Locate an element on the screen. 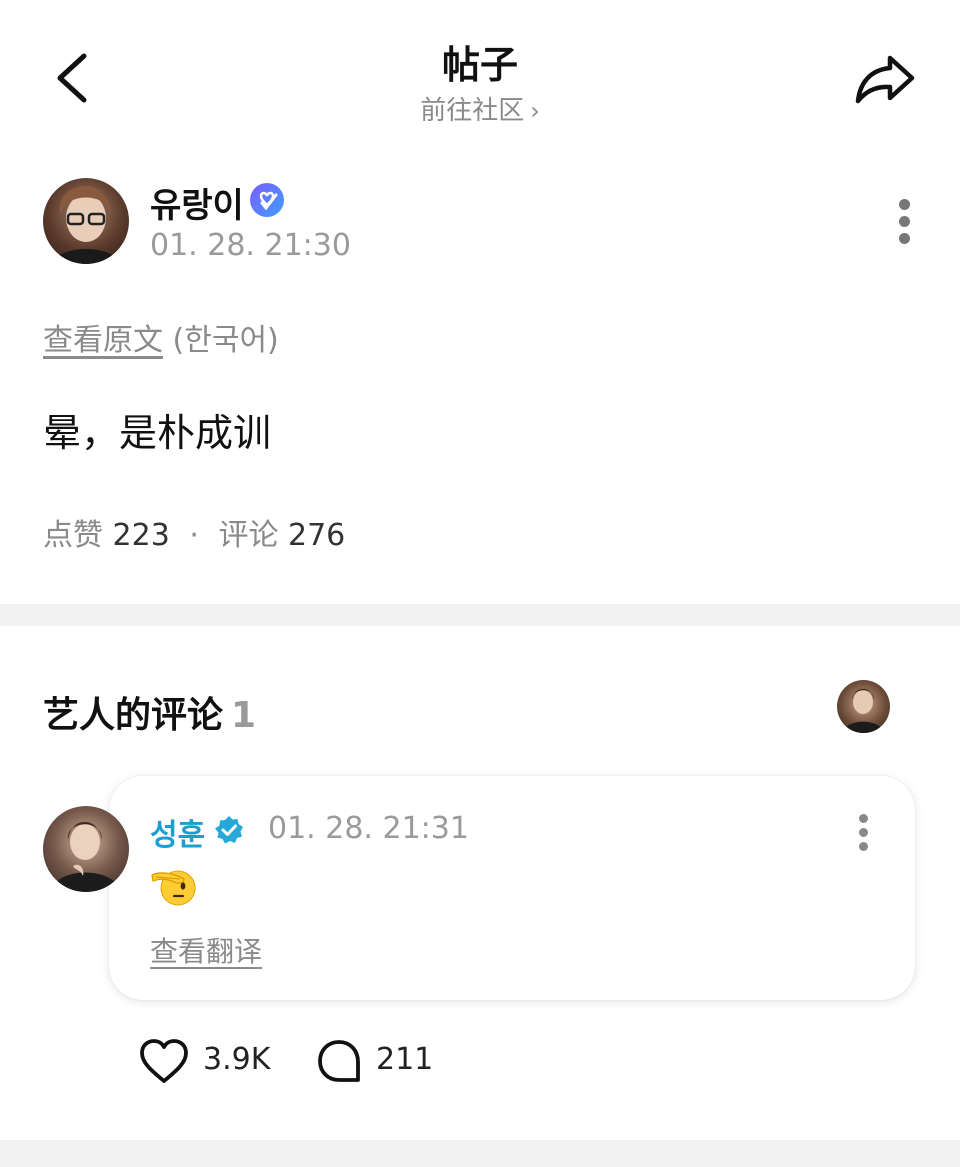  top-bar: 帖子 前往社区 › is located at coordinates (480, 70).